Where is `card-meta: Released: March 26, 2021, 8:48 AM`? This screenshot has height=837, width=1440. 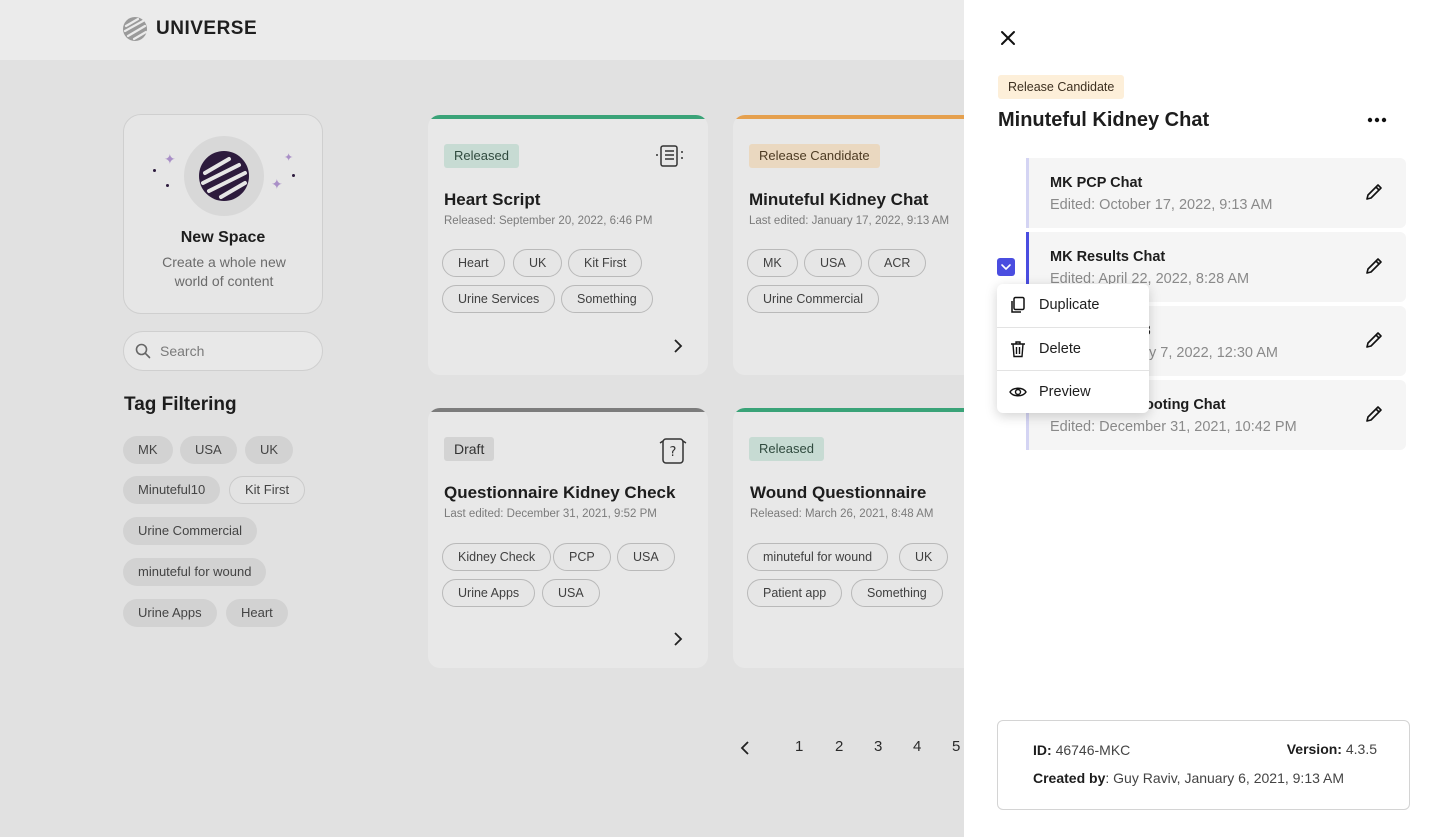
card-meta: Released: March 26, 2021, 8:48 AM is located at coordinates (842, 514).